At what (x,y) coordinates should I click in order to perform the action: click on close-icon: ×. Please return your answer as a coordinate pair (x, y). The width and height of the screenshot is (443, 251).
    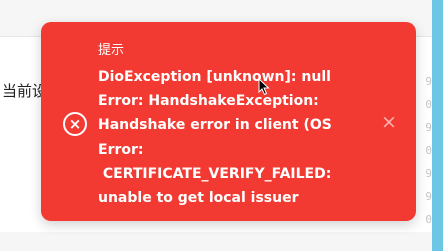
    Looking at the image, I should click on (389, 122).